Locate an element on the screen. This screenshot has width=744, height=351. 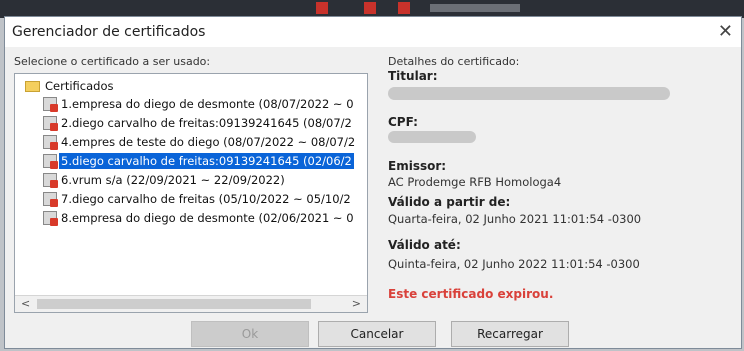
horizontal-scrollbar: < > is located at coordinates (191, 303).